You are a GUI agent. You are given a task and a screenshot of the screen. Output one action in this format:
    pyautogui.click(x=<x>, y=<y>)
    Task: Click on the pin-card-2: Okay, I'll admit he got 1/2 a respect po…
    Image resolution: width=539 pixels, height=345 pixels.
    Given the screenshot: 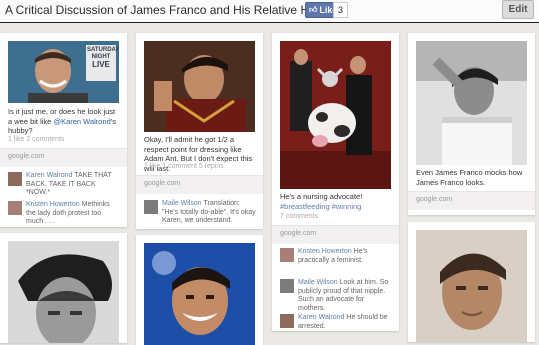 What is the action you would take?
    pyautogui.click(x=199, y=131)
    